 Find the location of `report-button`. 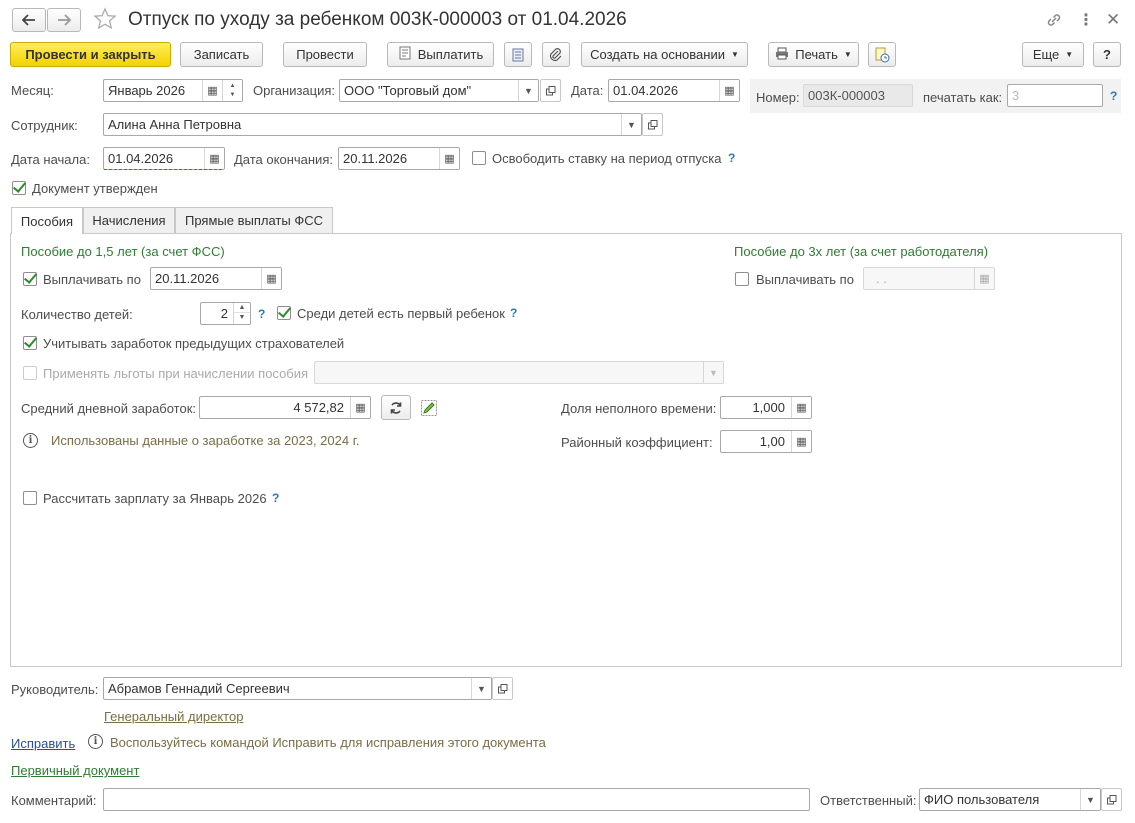

report-button is located at coordinates (518, 54).